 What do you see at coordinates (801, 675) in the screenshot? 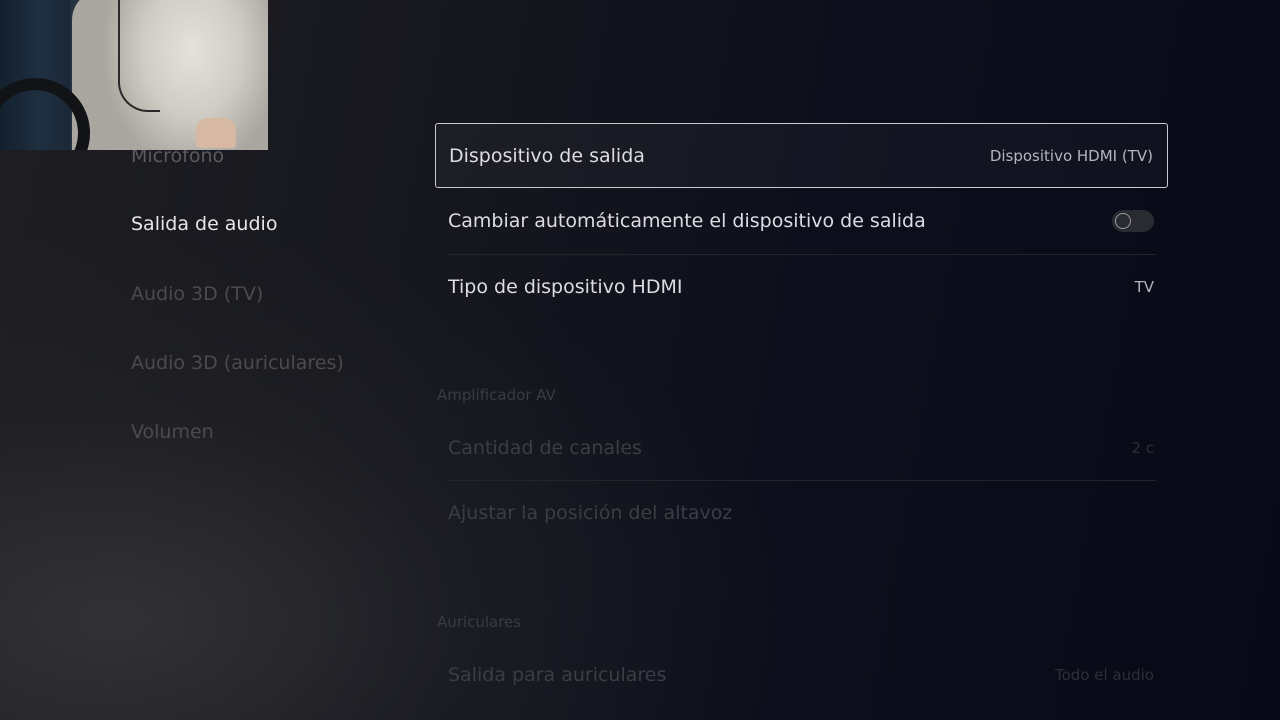
I see `headphone-output-row: Salida para auriculares Todo el audio` at bounding box center [801, 675].